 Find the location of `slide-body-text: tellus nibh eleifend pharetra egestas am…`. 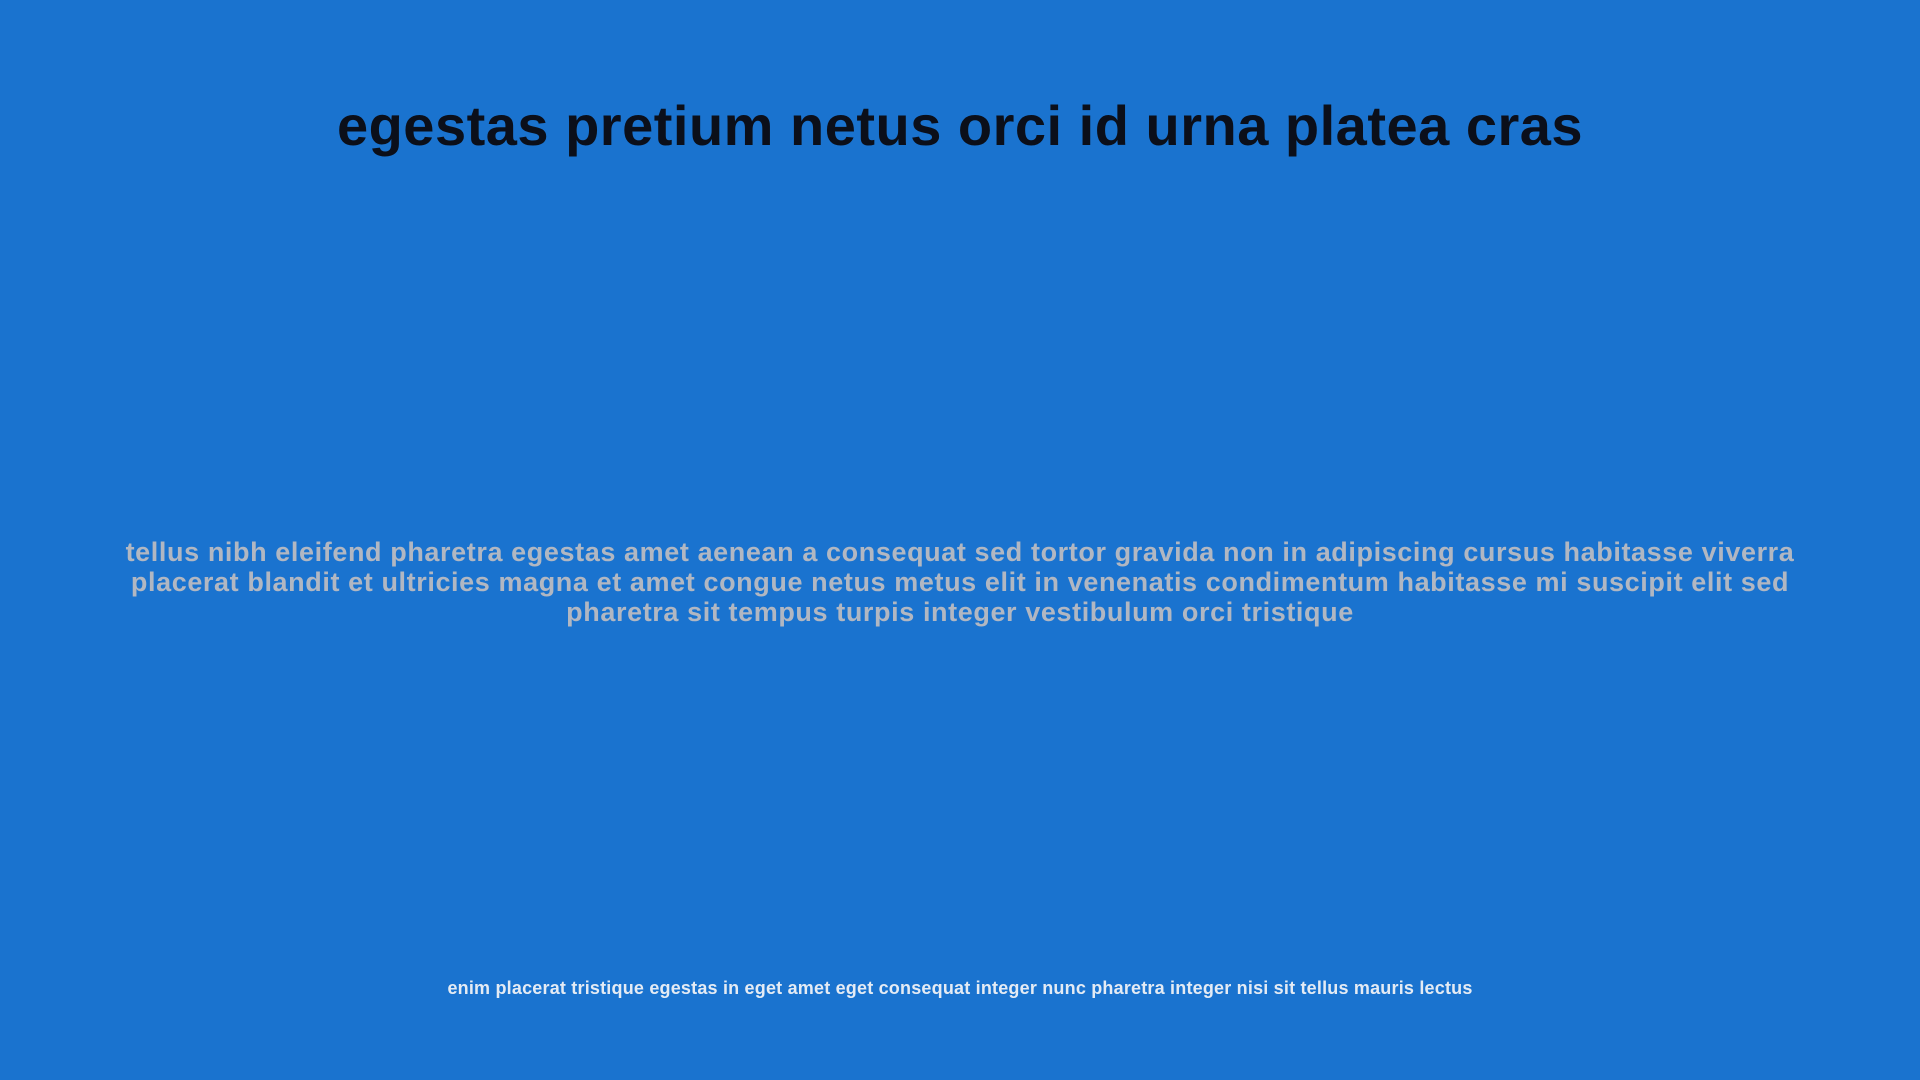

slide-body-text: tellus nibh eleifend pharetra egestas am… is located at coordinates (960, 582).